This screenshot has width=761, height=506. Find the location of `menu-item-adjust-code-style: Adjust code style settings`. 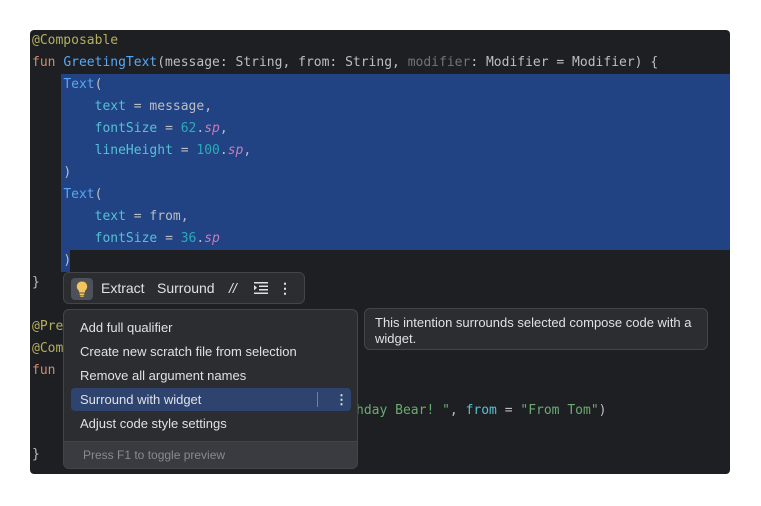

menu-item-adjust-code-style: Adjust code style settings is located at coordinates (211, 423).